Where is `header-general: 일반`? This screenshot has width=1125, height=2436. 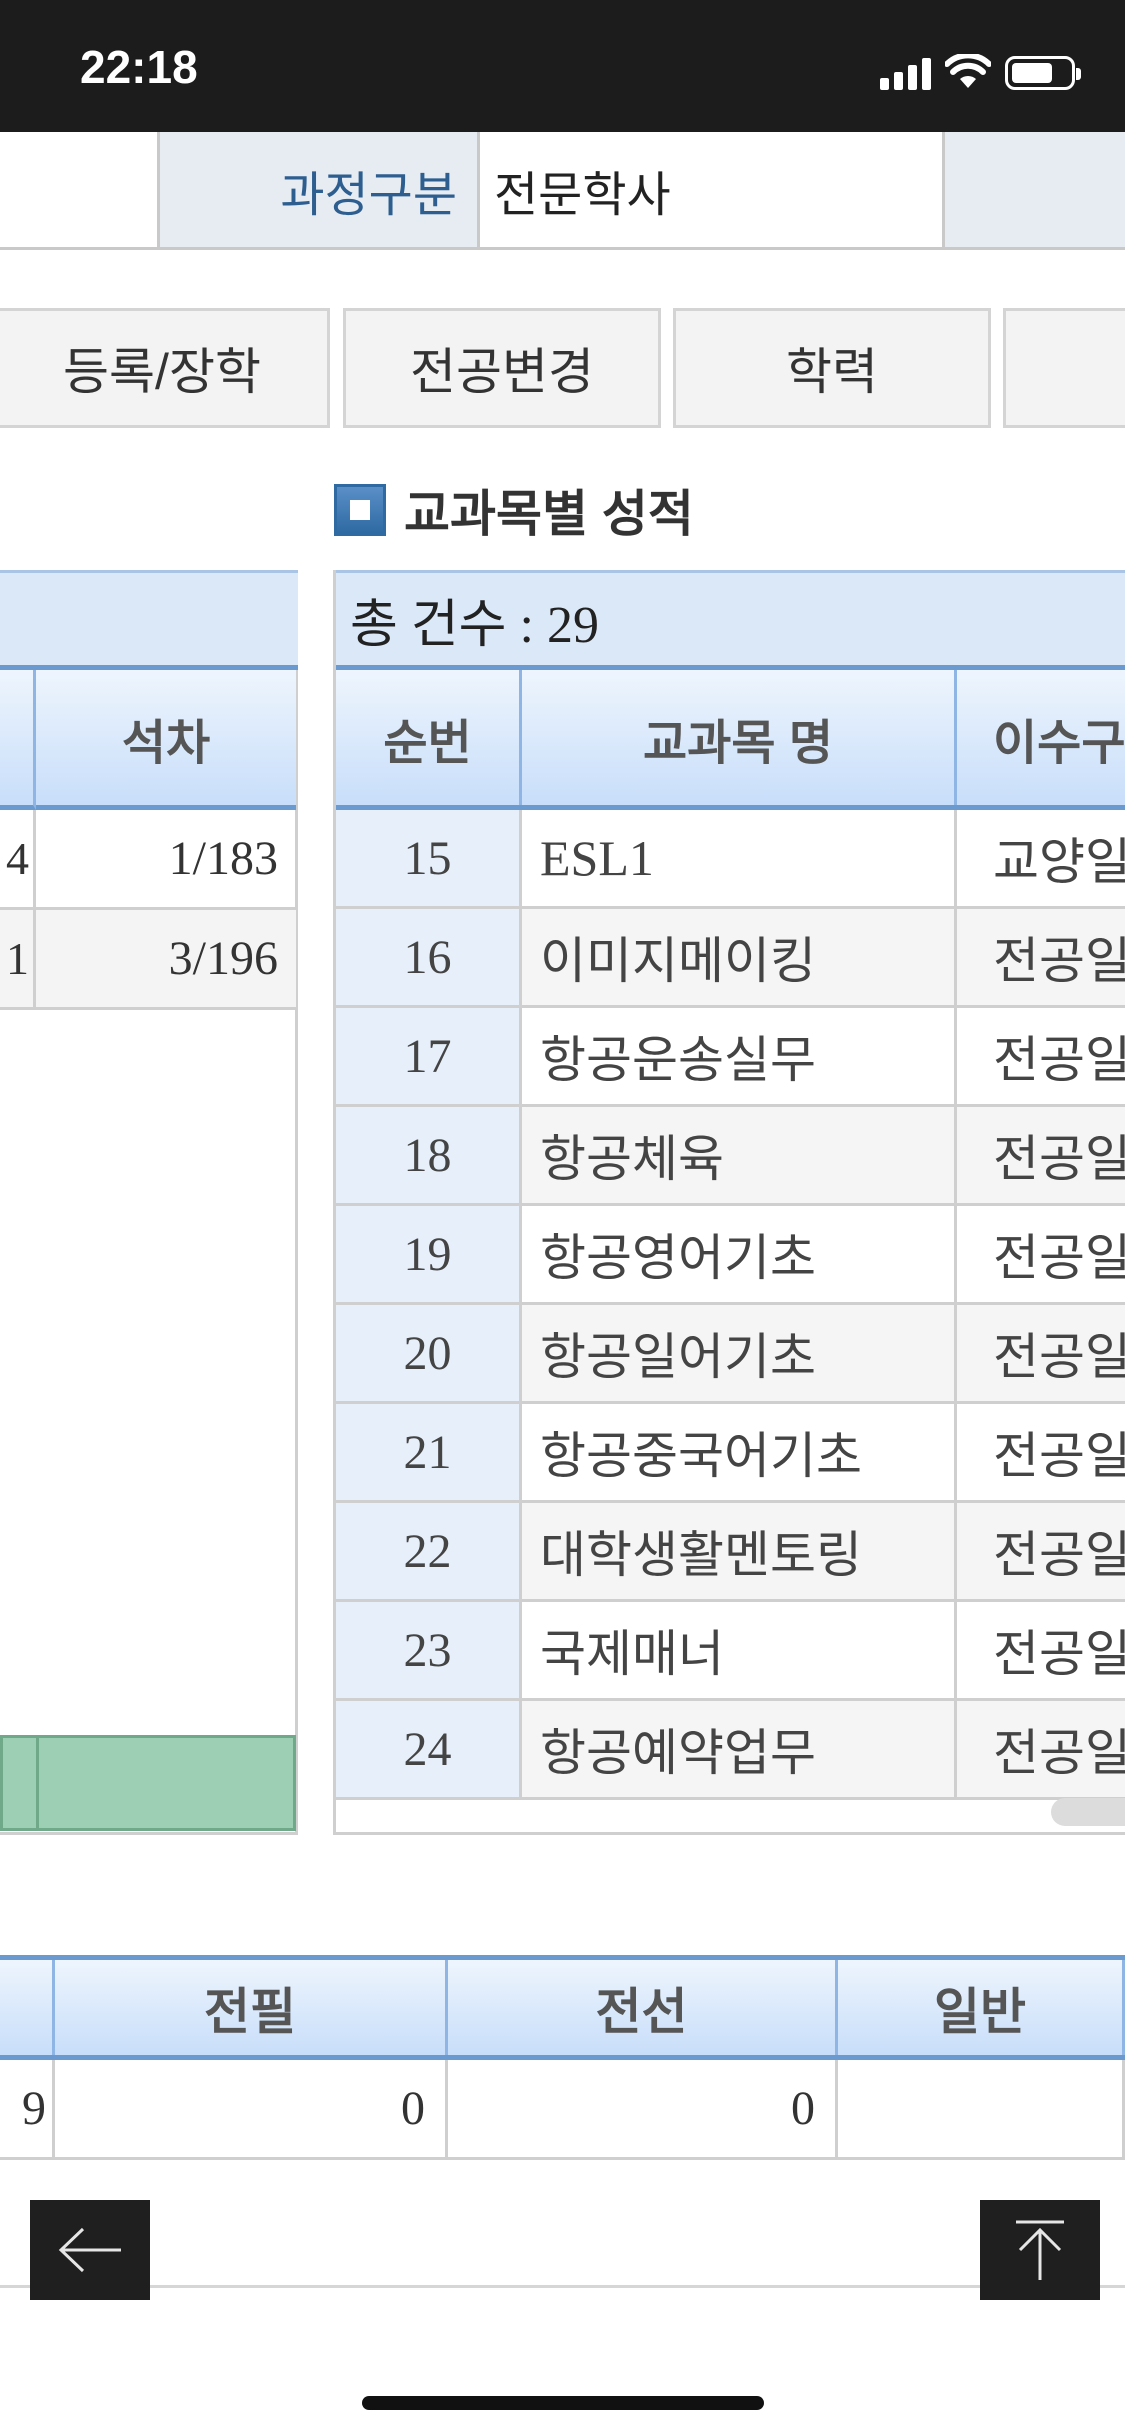
header-general: 일반 is located at coordinates (981, 2007).